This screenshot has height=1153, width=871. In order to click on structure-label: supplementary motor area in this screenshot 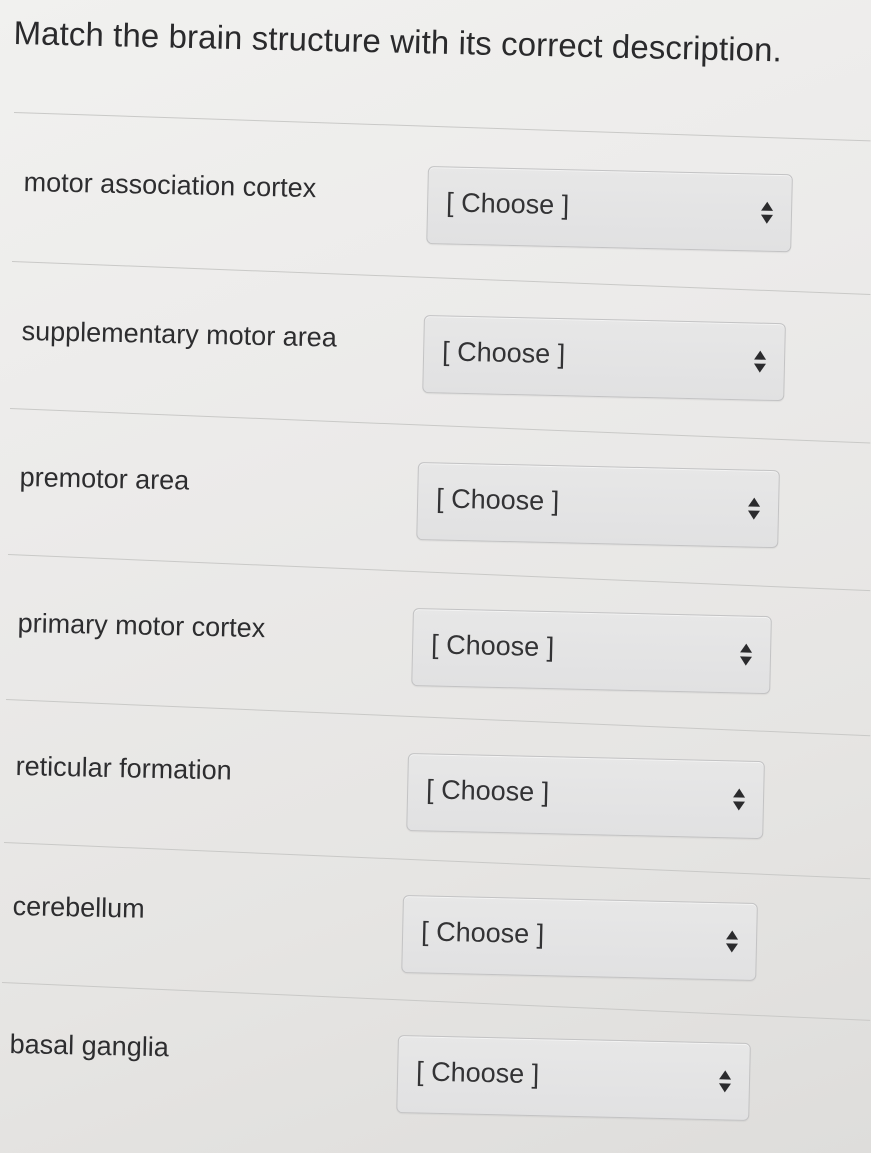, I will do `click(179, 334)`.